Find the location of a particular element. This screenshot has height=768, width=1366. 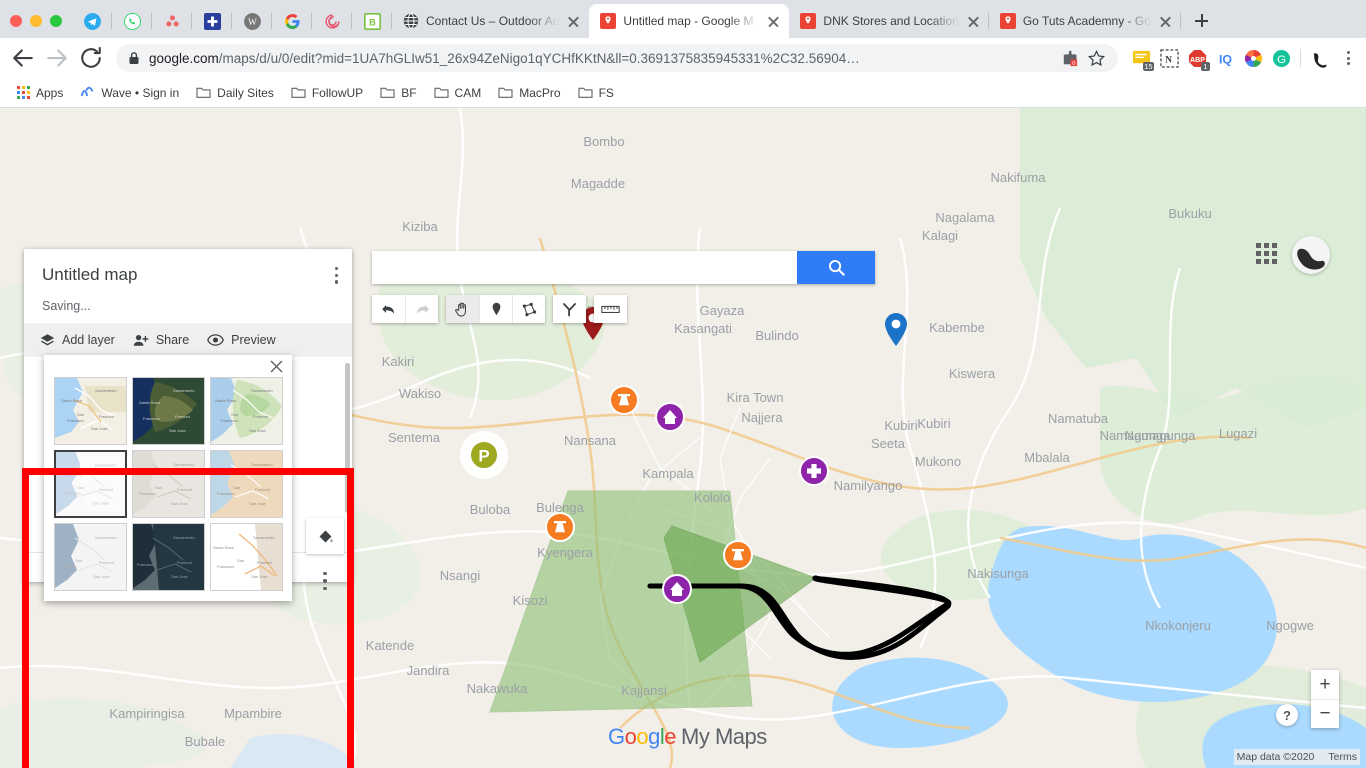

bookmark-label: Daily Sites is located at coordinates (245, 92).